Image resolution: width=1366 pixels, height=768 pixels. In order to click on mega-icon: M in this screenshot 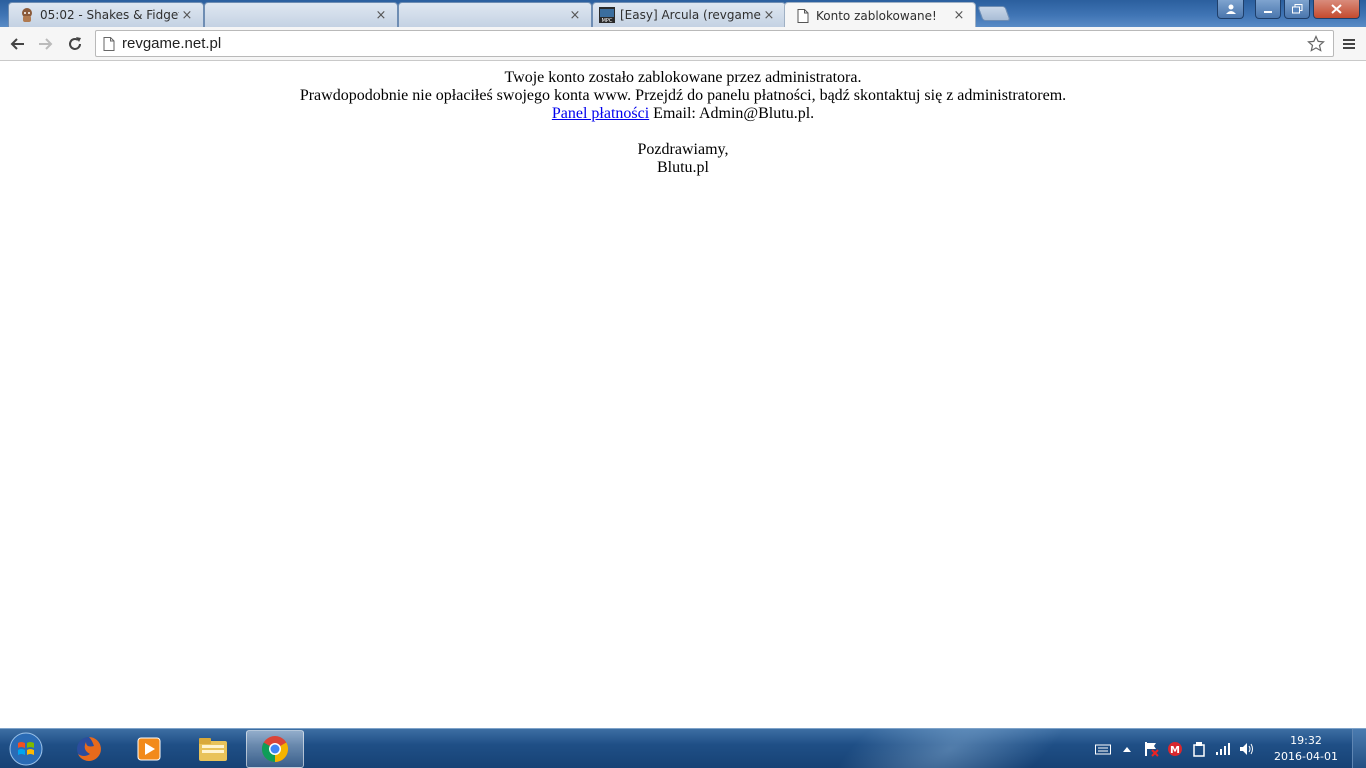, I will do `click(1175, 749)`.